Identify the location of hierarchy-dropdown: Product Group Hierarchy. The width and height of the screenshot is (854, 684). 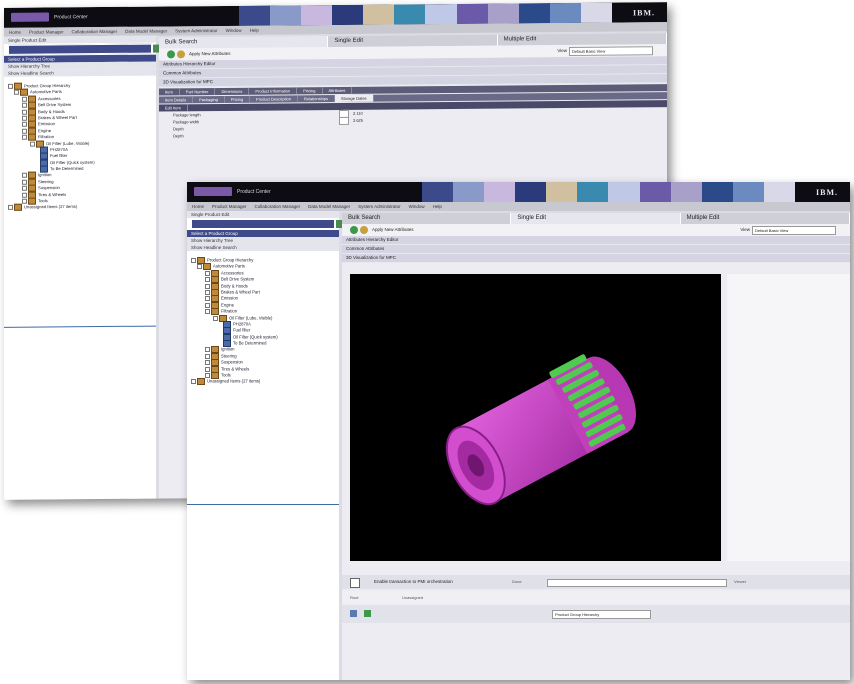
(601, 614).